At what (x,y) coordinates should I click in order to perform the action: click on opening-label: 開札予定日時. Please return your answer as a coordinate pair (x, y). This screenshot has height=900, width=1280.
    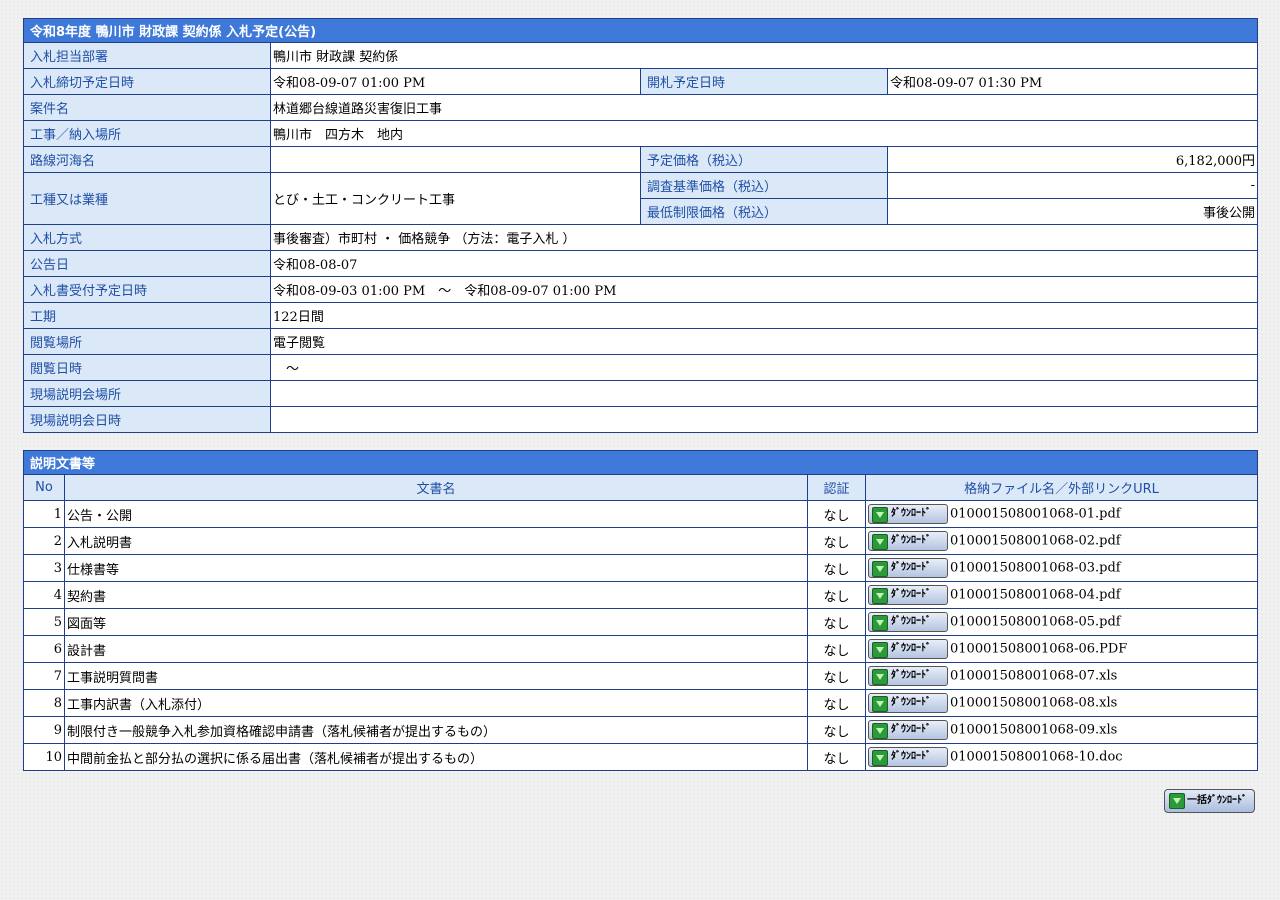
    Looking at the image, I should click on (764, 81).